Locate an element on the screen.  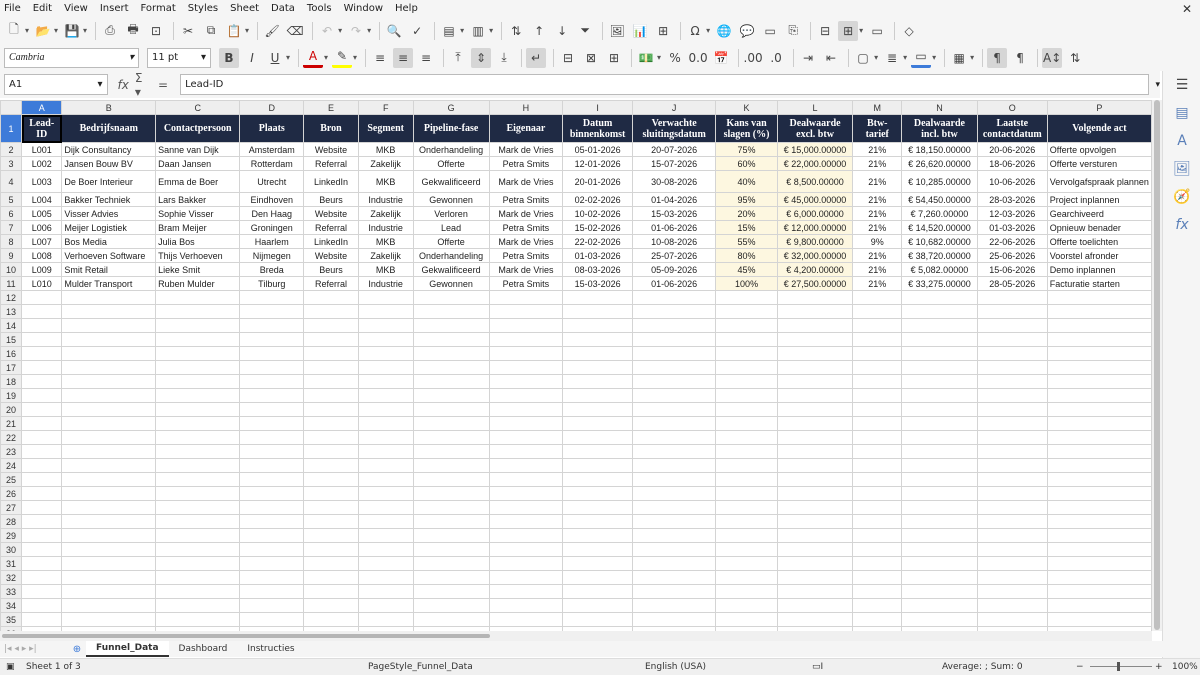
table-cell: € 38,720.00000 is located at coordinates (939, 255).